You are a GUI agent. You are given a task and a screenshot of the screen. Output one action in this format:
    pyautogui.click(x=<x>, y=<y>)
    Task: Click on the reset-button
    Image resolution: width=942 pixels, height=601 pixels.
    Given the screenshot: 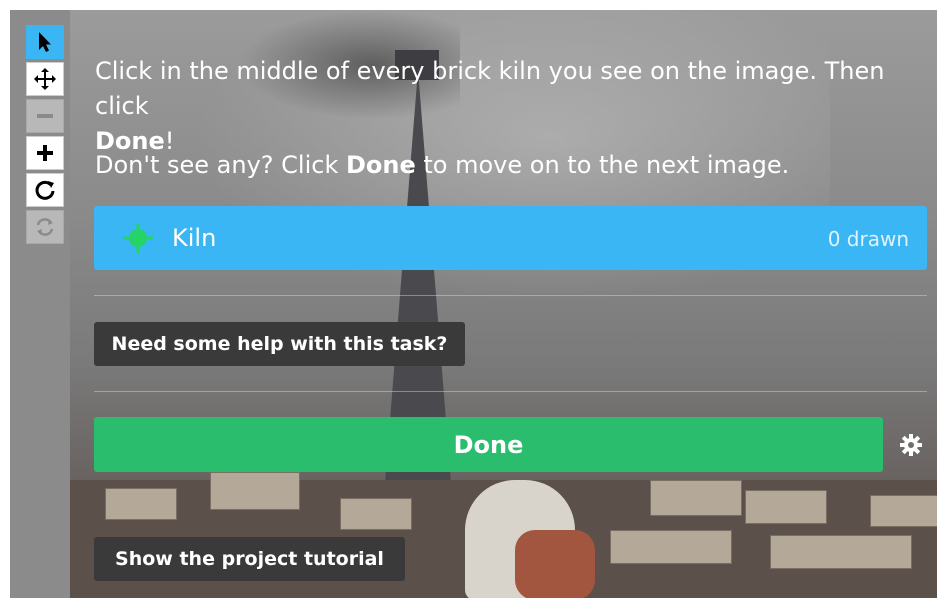 What is the action you would take?
    pyautogui.click(x=45, y=227)
    